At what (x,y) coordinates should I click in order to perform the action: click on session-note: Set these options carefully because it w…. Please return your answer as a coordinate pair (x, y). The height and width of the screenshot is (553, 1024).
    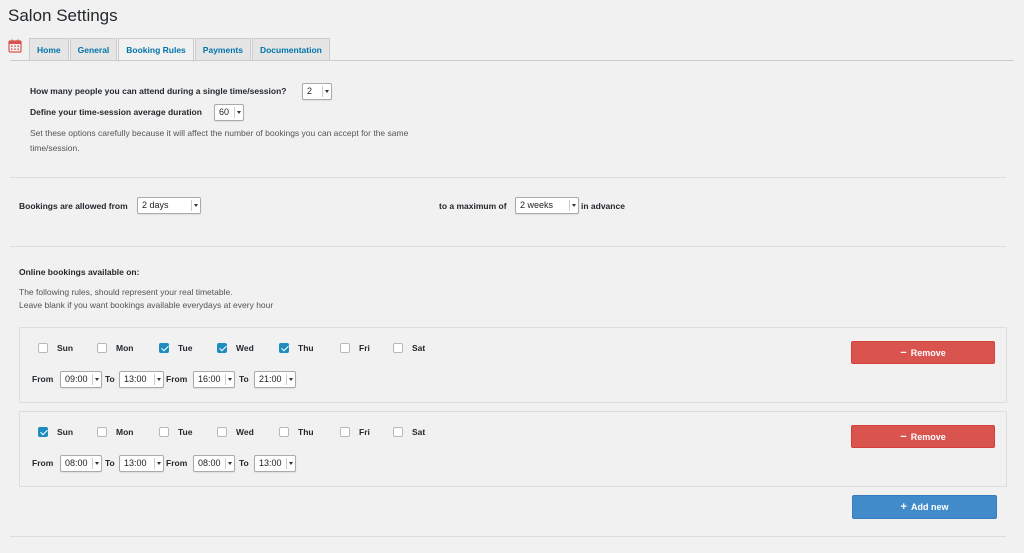
    Looking at the image, I should click on (219, 140).